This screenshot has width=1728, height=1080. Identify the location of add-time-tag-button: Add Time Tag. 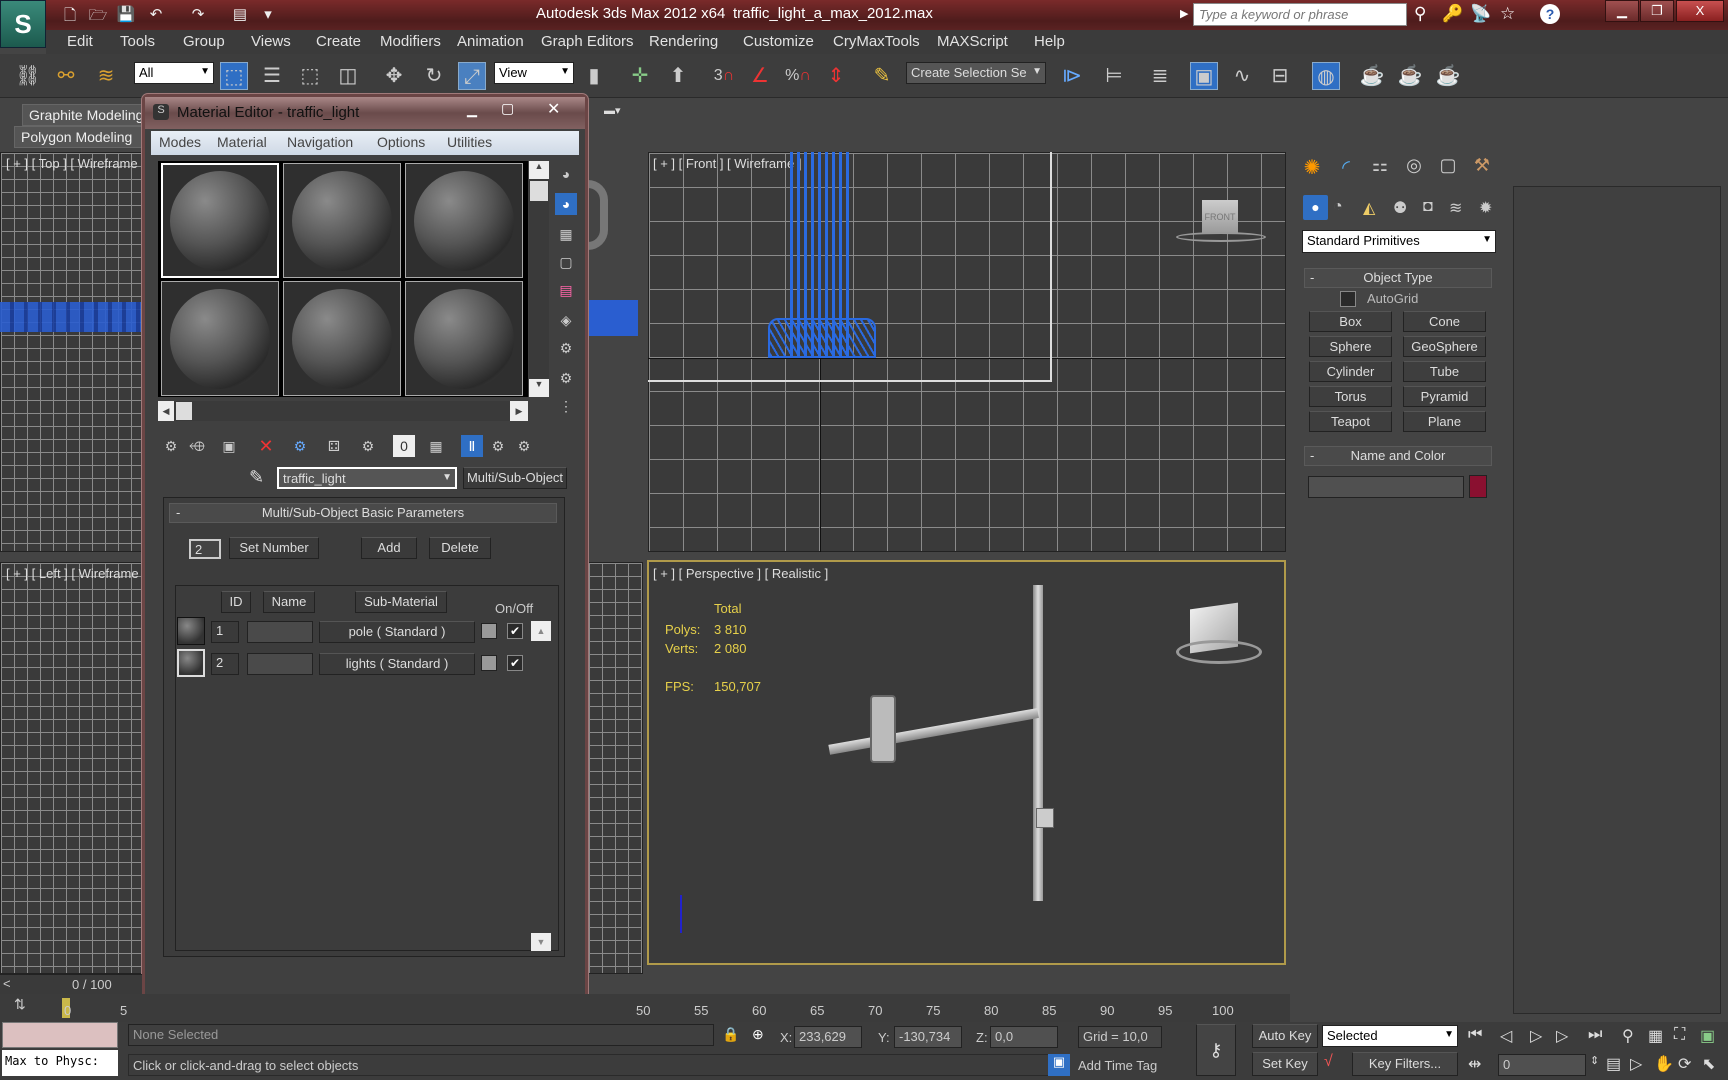
(1117, 1065).